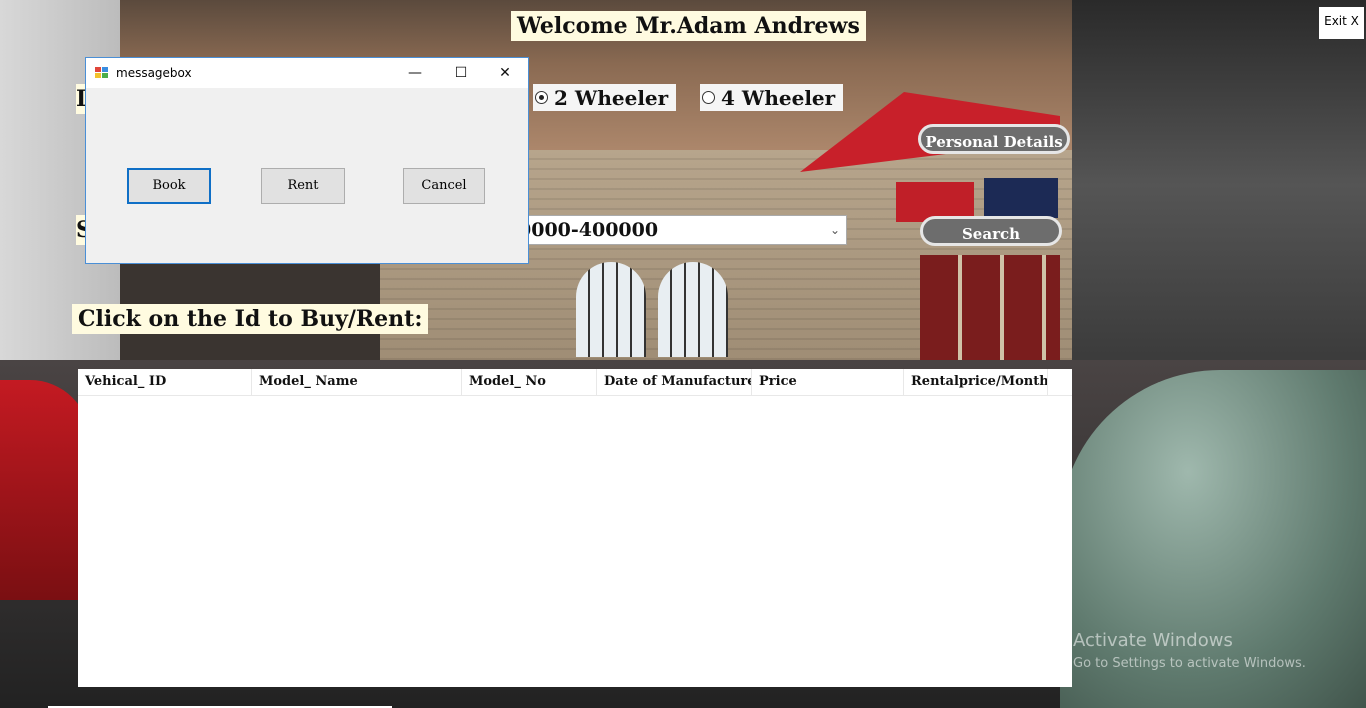  Describe the element at coordinates (994, 139) in the screenshot. I see `personal-details-button: Personal Details` at that location.